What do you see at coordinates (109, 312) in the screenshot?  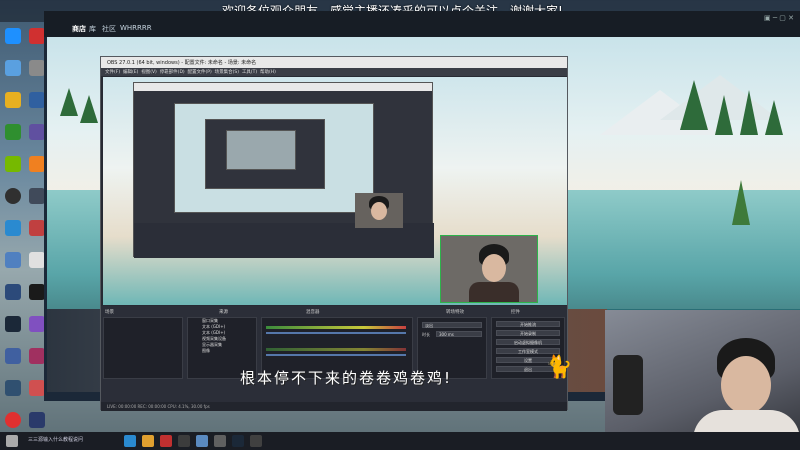 I see `scenes-dock-title: 场景` at bounding box center [109, 312].